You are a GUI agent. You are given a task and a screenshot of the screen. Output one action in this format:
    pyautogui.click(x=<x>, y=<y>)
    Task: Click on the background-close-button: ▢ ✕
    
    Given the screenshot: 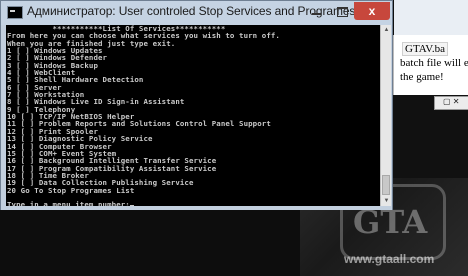 What is the action you would take?
    pyautogui.click(x=451, y=103)
    